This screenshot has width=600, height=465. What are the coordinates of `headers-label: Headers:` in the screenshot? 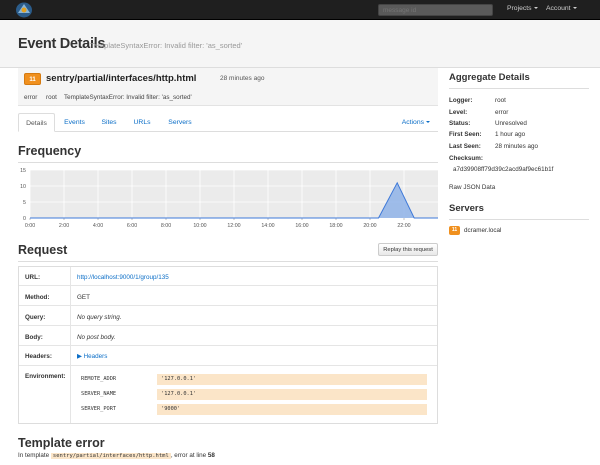 It's located at (38, 356).